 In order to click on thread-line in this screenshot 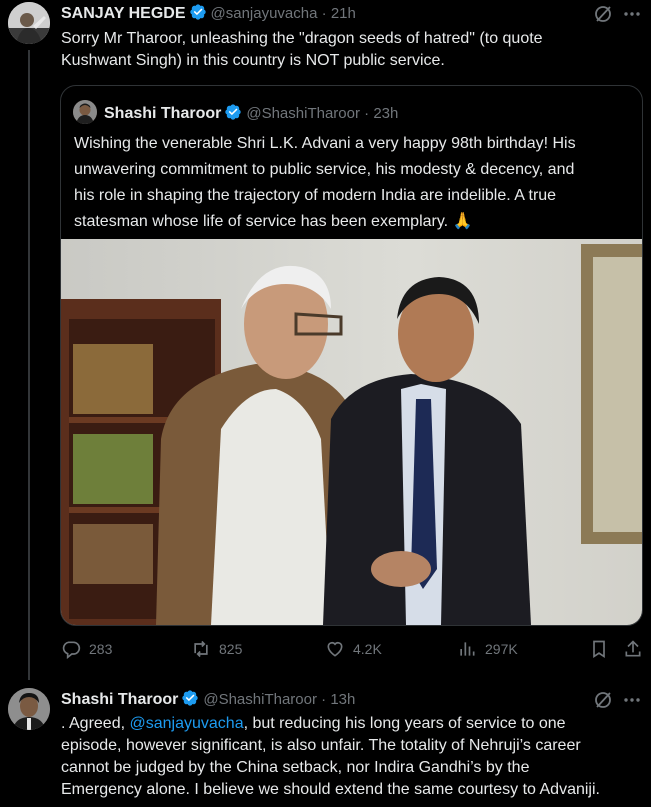, I will do `click(29, 365)`.